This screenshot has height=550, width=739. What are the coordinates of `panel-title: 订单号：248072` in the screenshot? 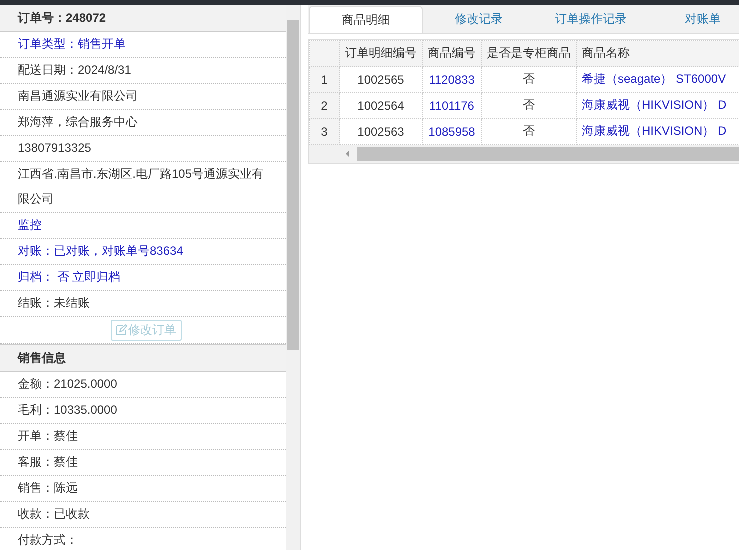 It's located at (143, 18).